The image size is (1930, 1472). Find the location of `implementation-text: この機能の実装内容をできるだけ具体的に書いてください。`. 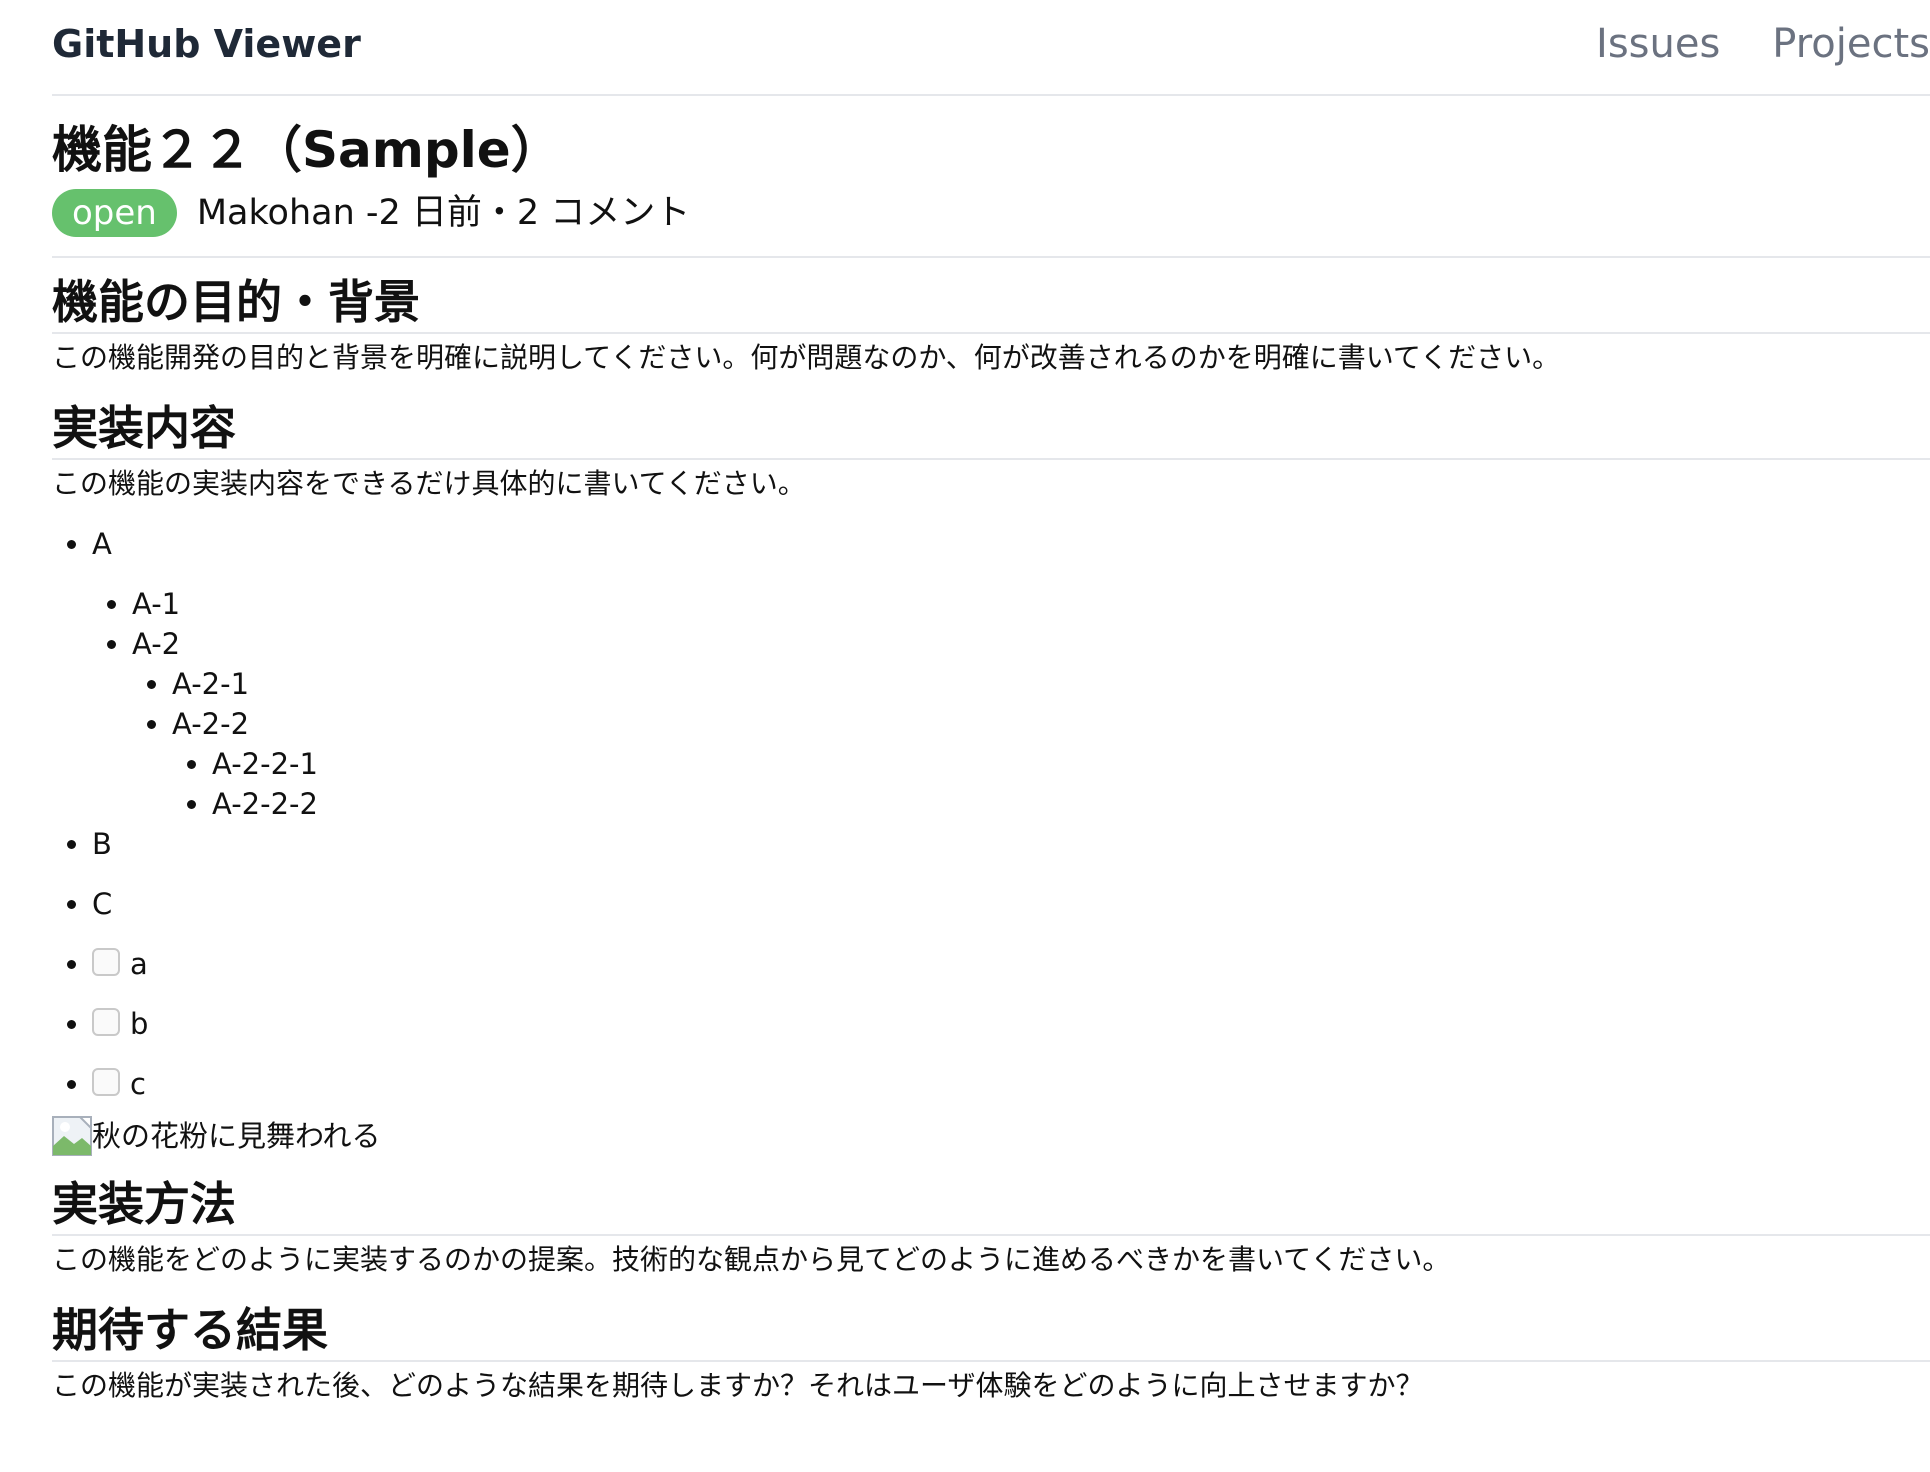

implementation-text: この機能の実装内容をできるだけ具体的に書いてください。 is located at coordinates (429, 483).